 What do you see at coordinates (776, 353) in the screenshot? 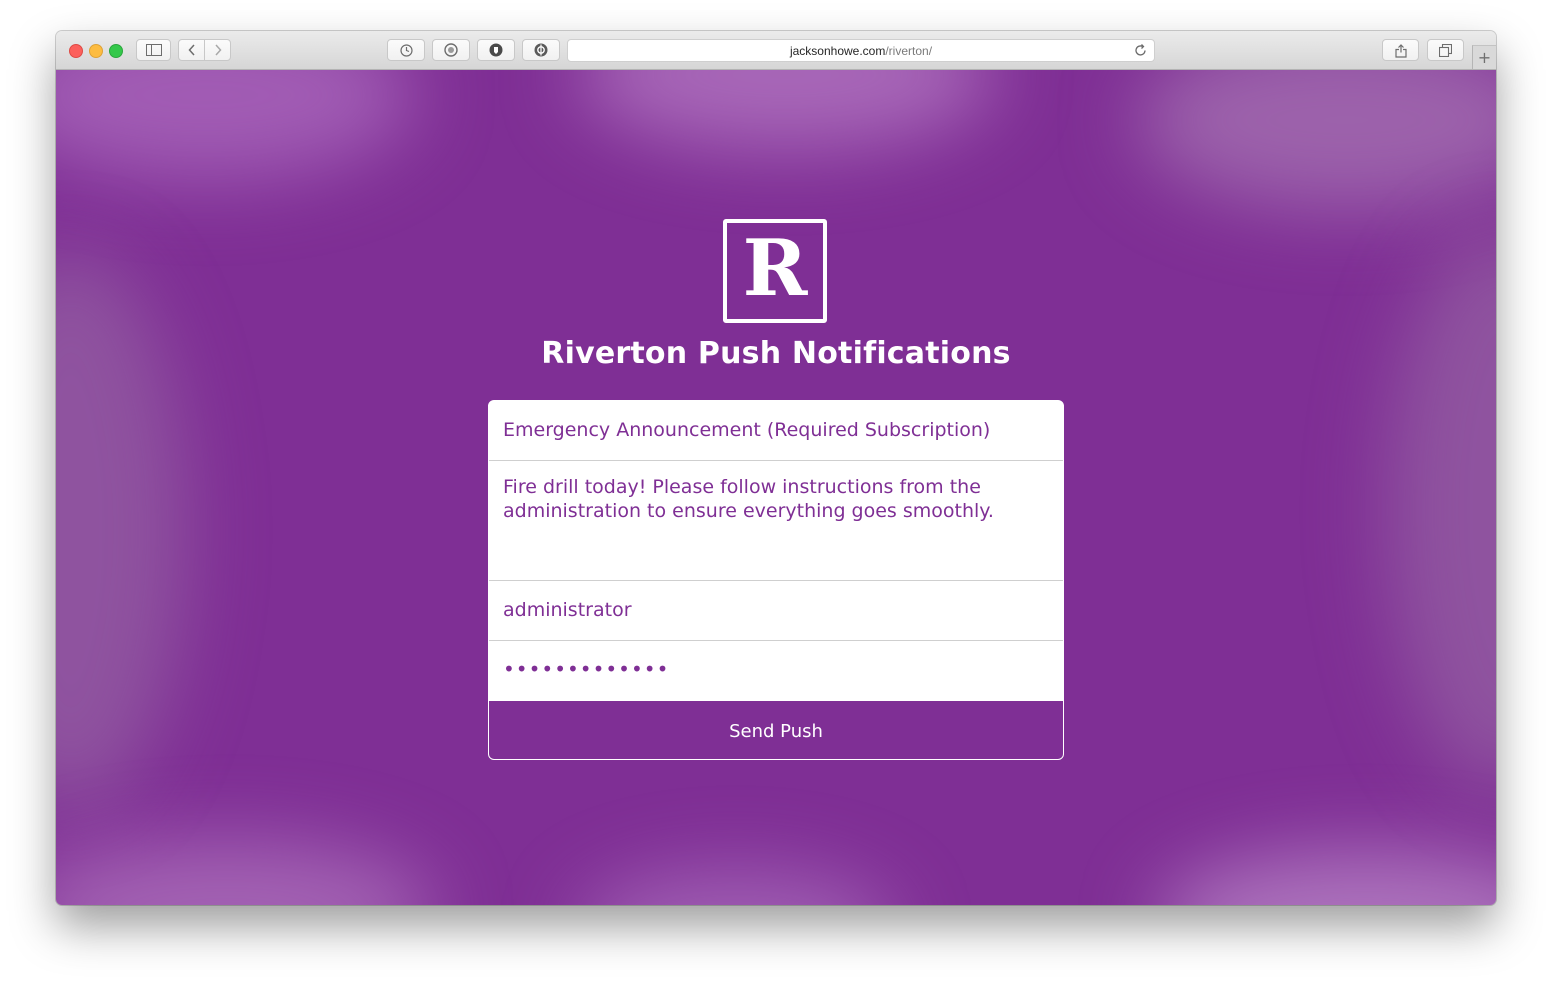
I see `page-title: Riverton Push Notifications` at bounding box center [776, 353].